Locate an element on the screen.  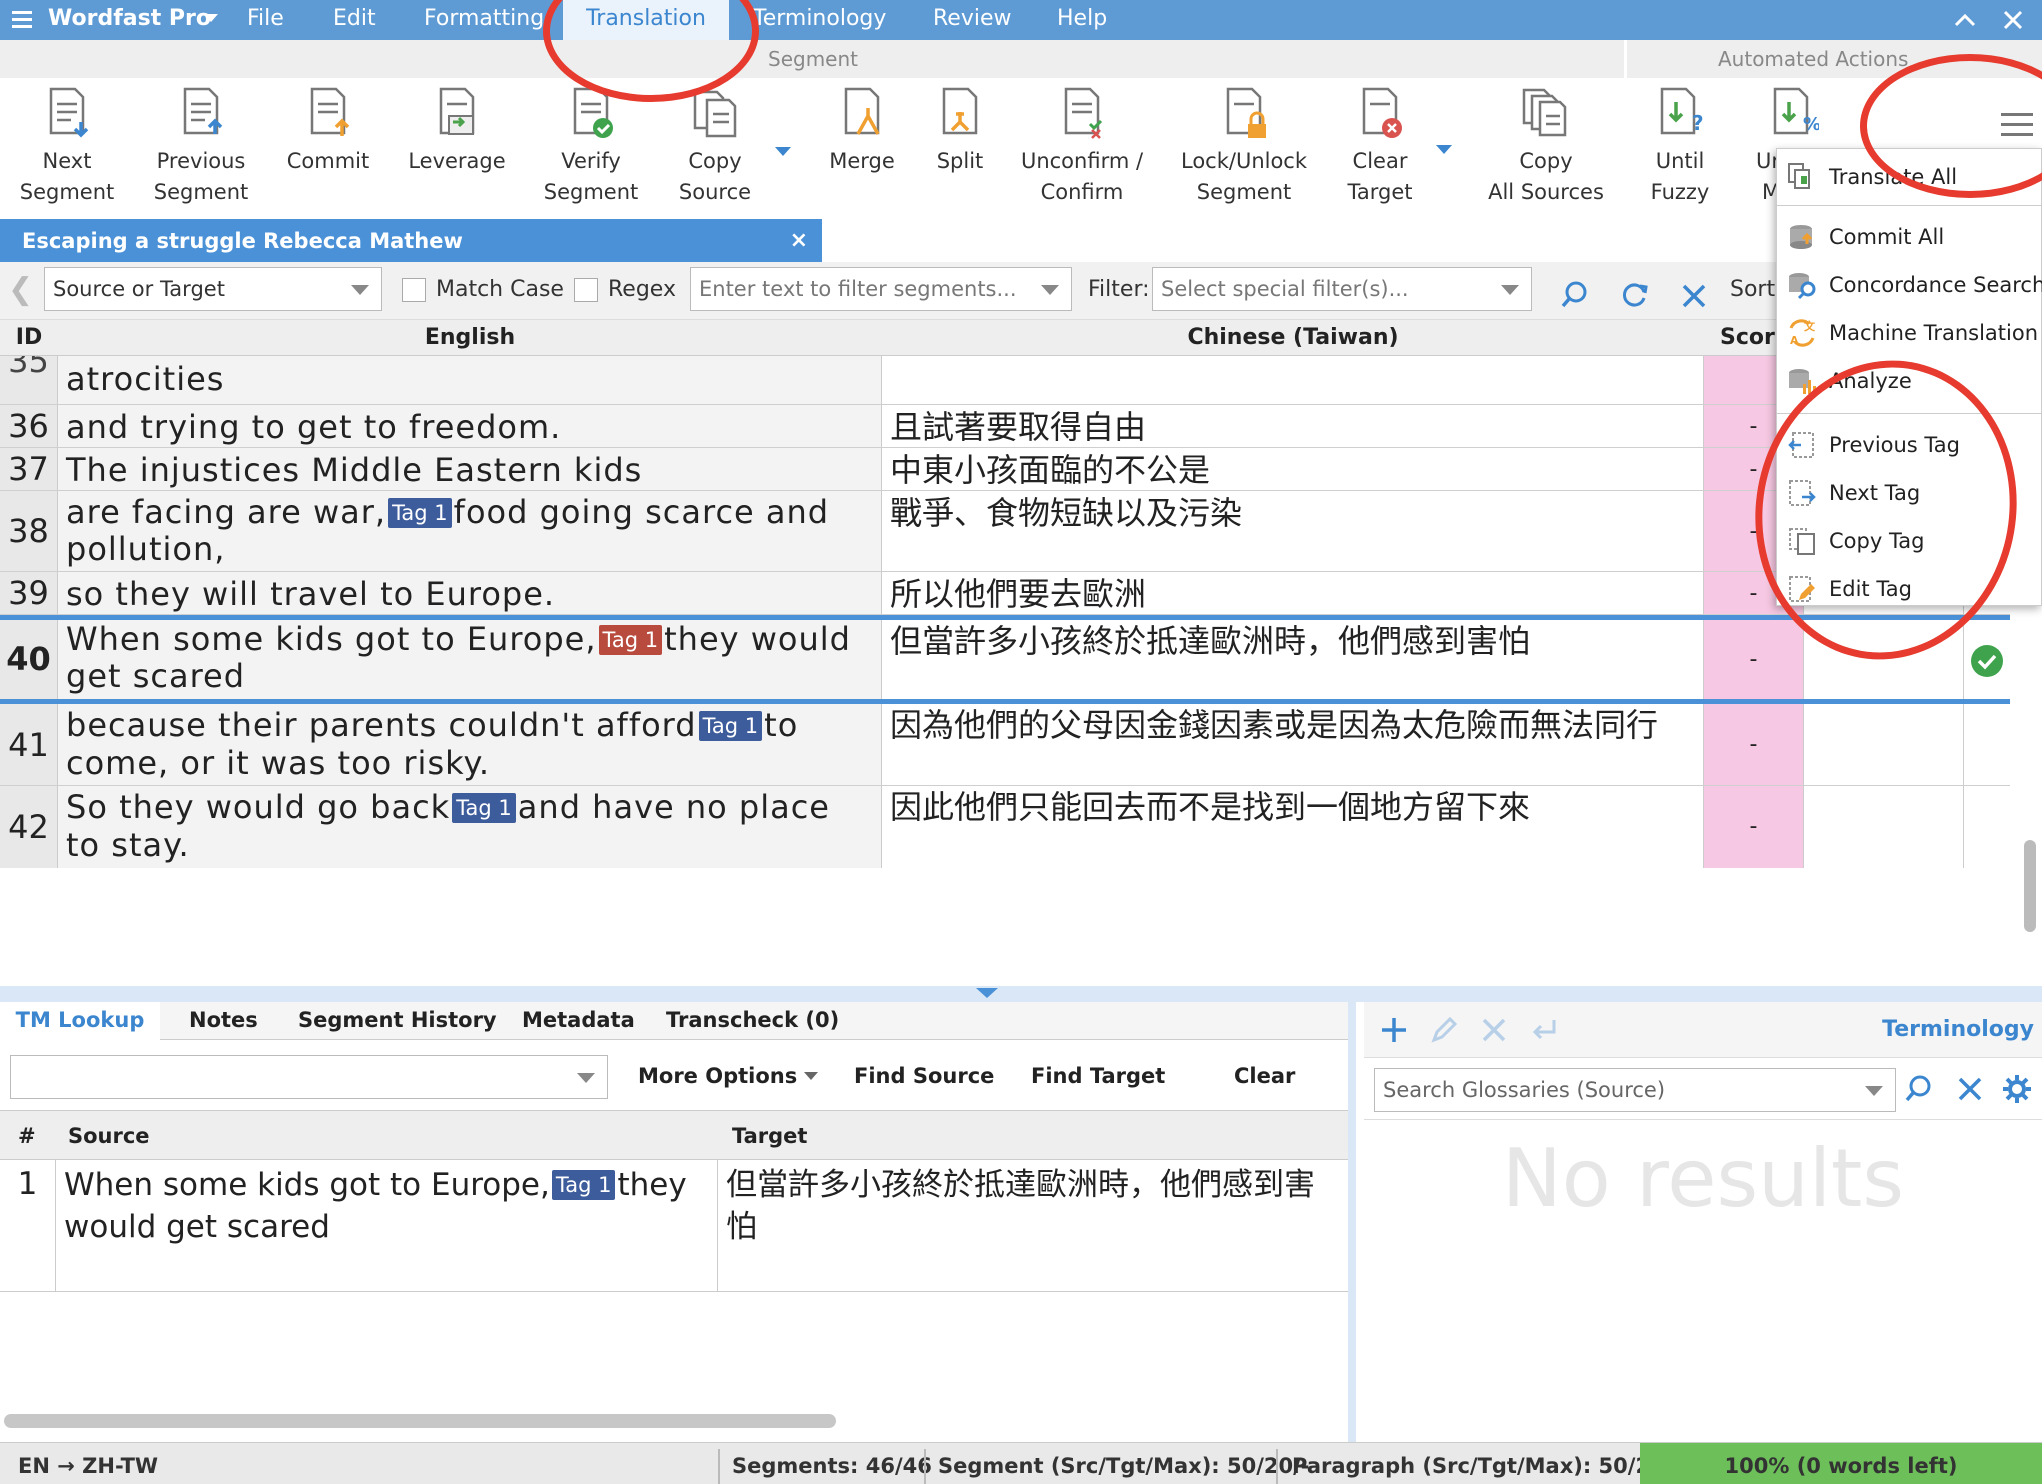
app-name-menu: Wordfast Pro is located at coordinates (129, 20).